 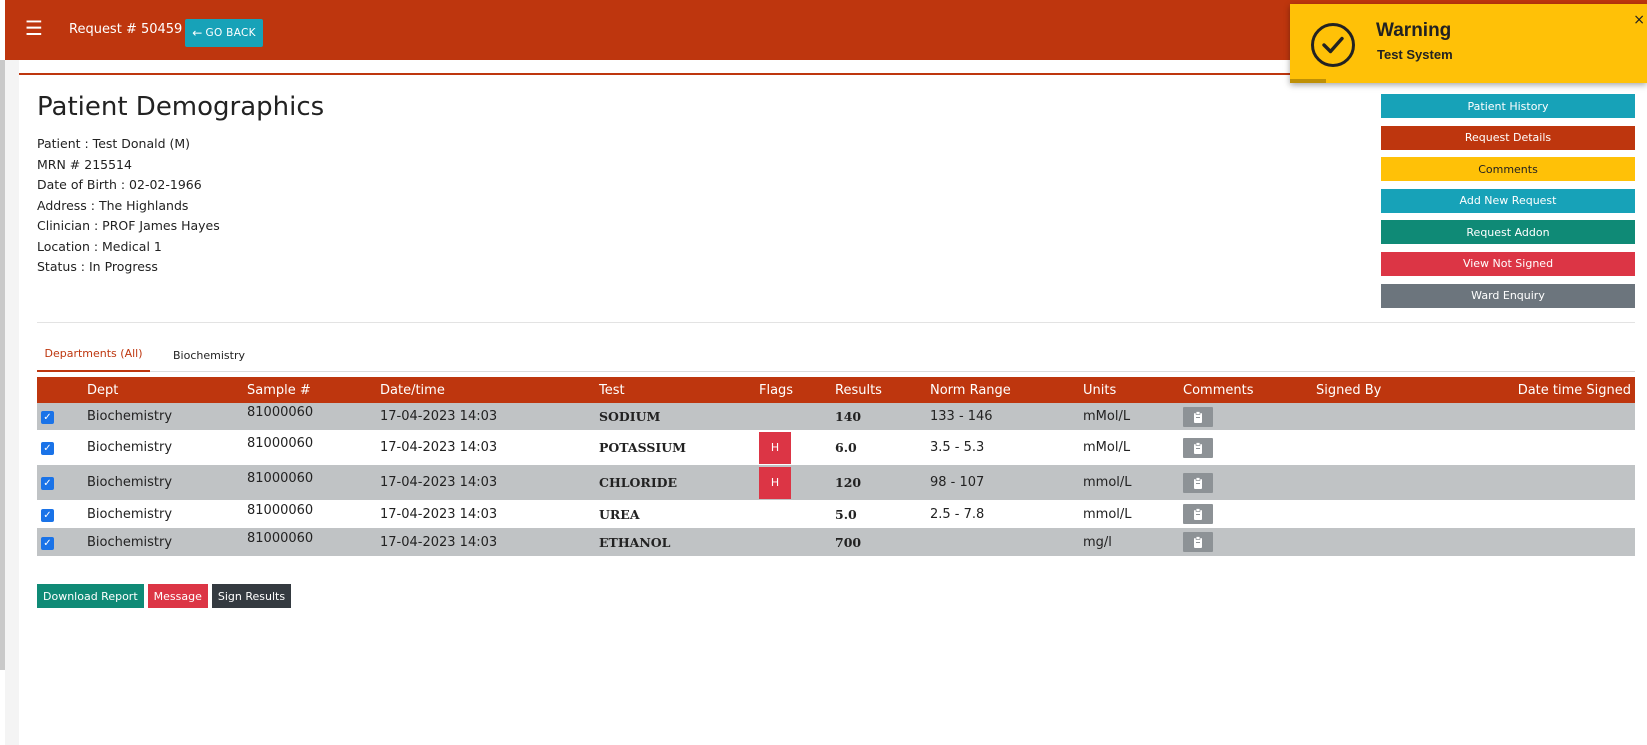 What do you see at coordinates (1534, 390) in the screenshot?
I see `header-date-time-signed: Date time Signed` at bounding box center [1534, 390].